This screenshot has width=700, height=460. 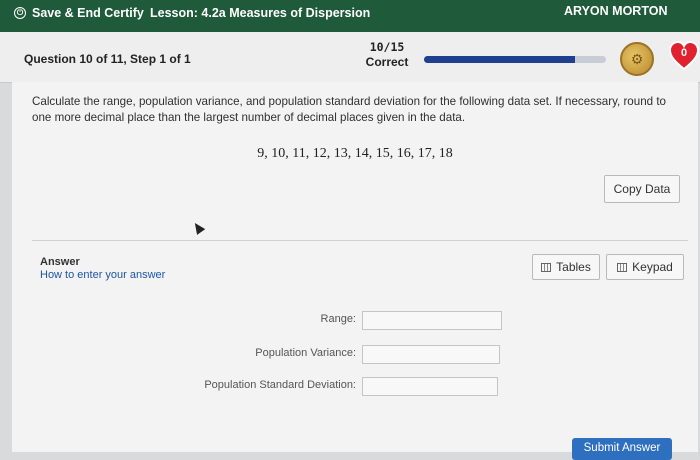 I want to click on score-display: 10/15 Correct, so click(x=387, y=55).